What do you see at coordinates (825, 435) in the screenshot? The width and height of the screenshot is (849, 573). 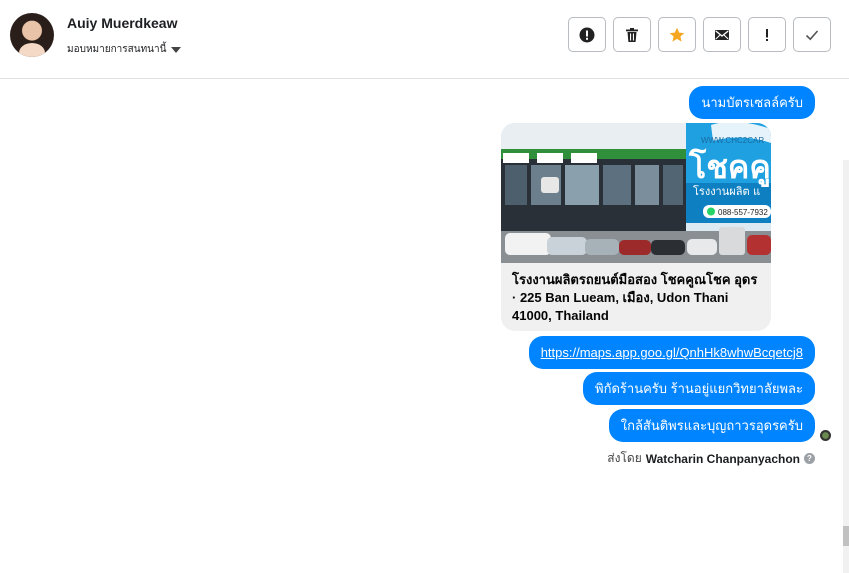 I see `seen-avatar` at bounding box center [825, 435].